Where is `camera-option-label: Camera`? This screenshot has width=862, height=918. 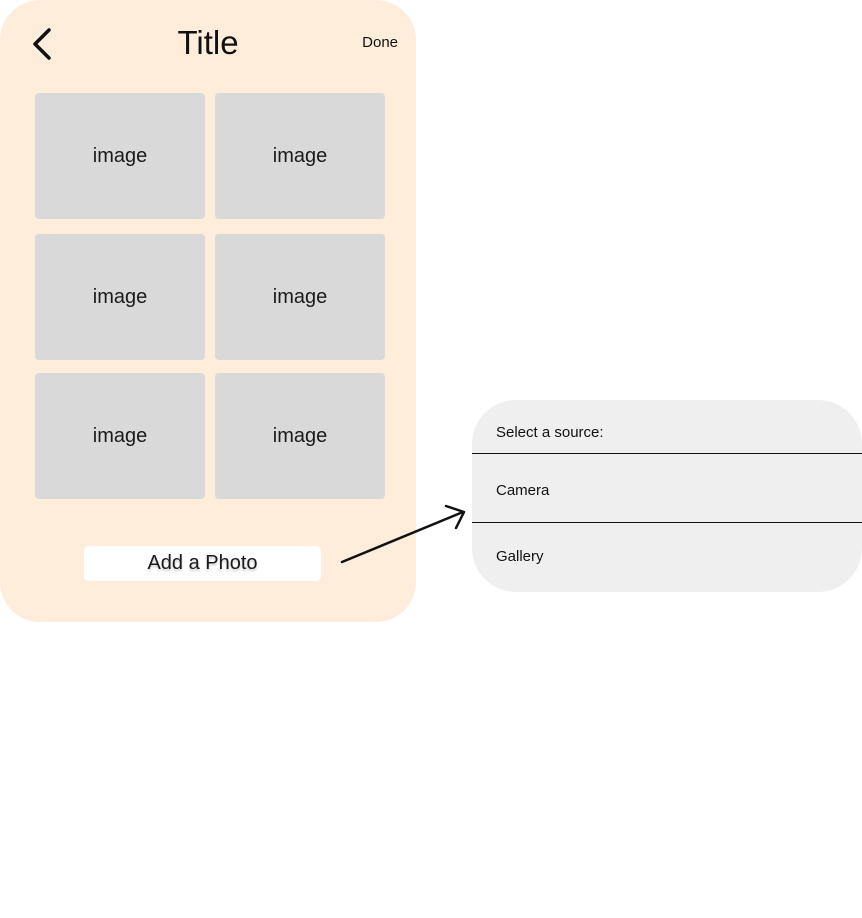
camera-option-label: Camera is located at coordinates (523, 490).